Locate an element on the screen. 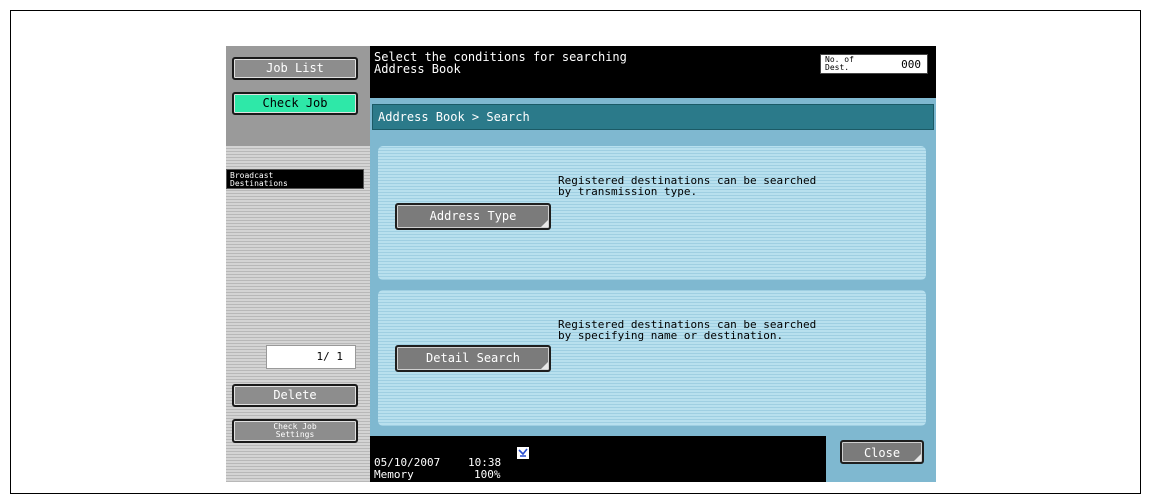 This screenshot has height=504, width=1152. dest-counter-label: No. of Dest. is located at coordinates (839, 64).